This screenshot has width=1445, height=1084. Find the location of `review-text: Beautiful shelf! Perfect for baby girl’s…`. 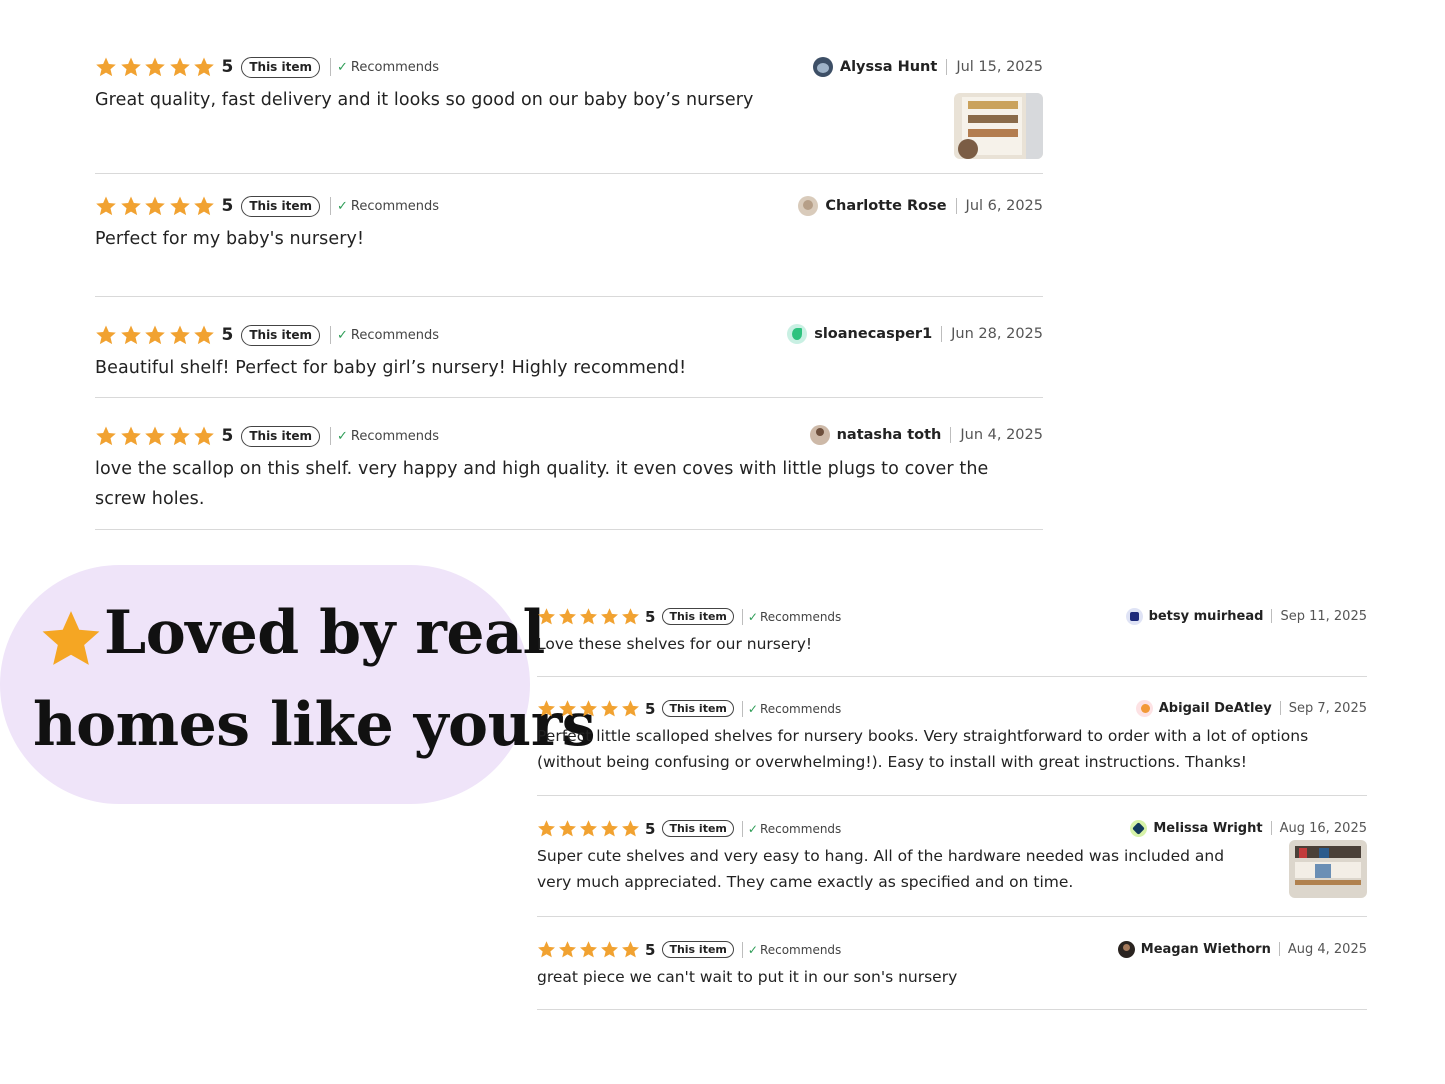

review-text: Beautiful shelf! Perfect for baby girl’s… is located at coordinates (391, 368).